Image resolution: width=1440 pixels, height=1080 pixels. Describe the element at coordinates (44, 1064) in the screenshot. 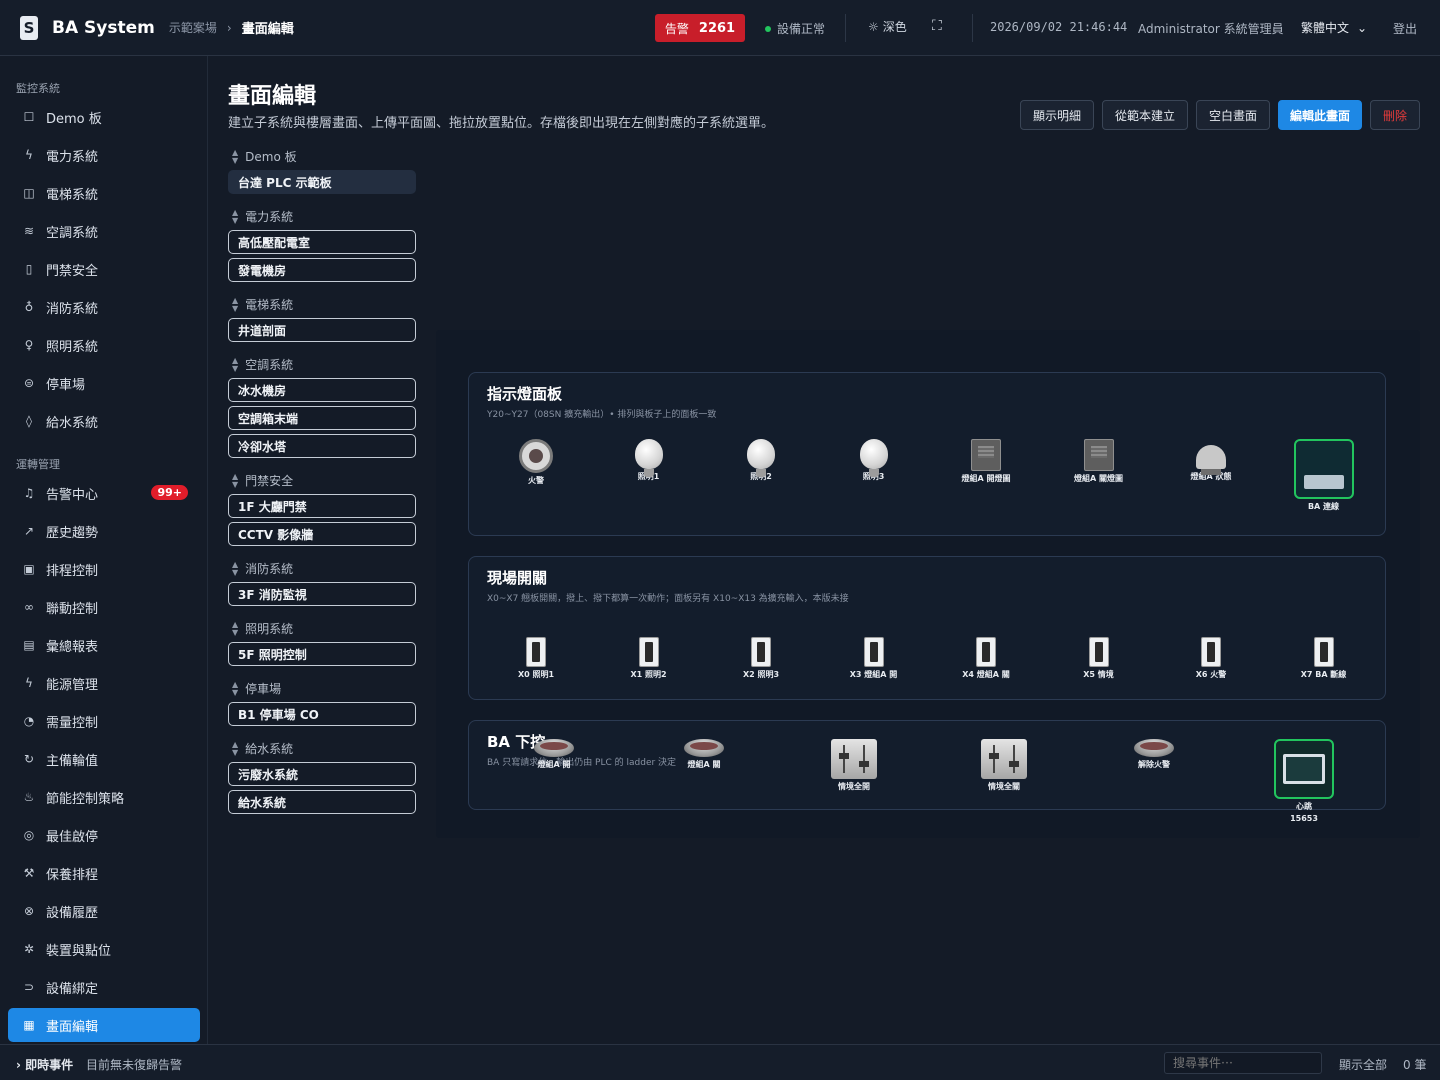

I see `event-toggle: › 即時事件` at that location.